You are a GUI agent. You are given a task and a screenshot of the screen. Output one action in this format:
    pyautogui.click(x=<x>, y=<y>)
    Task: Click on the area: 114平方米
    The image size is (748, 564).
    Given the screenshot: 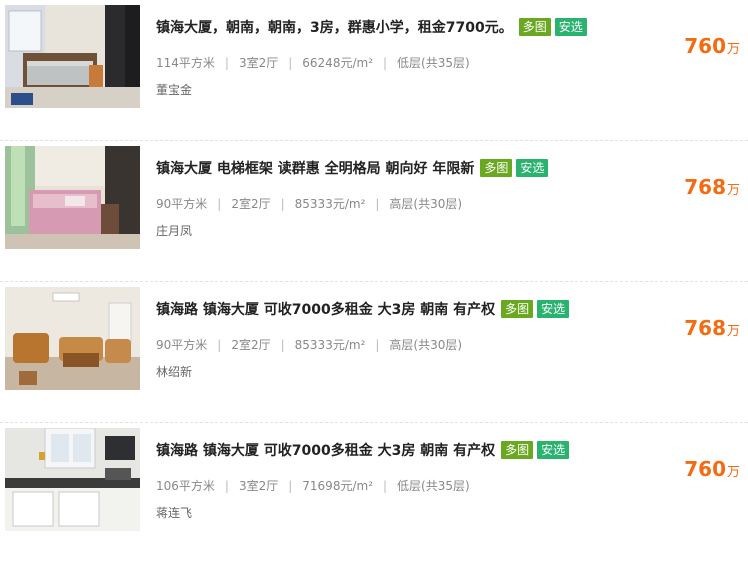 What is the action you would take?
    pyautogui.click(x=185, y=63)
    